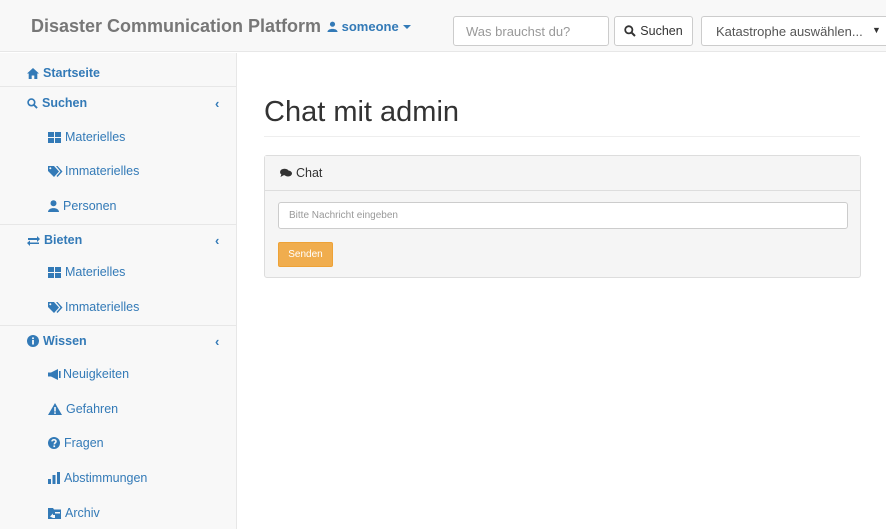 This screenshot has height=529, width=886. Describe the element at coordinates (54, 443) in the screenshot. I see `question-icon` at that location.